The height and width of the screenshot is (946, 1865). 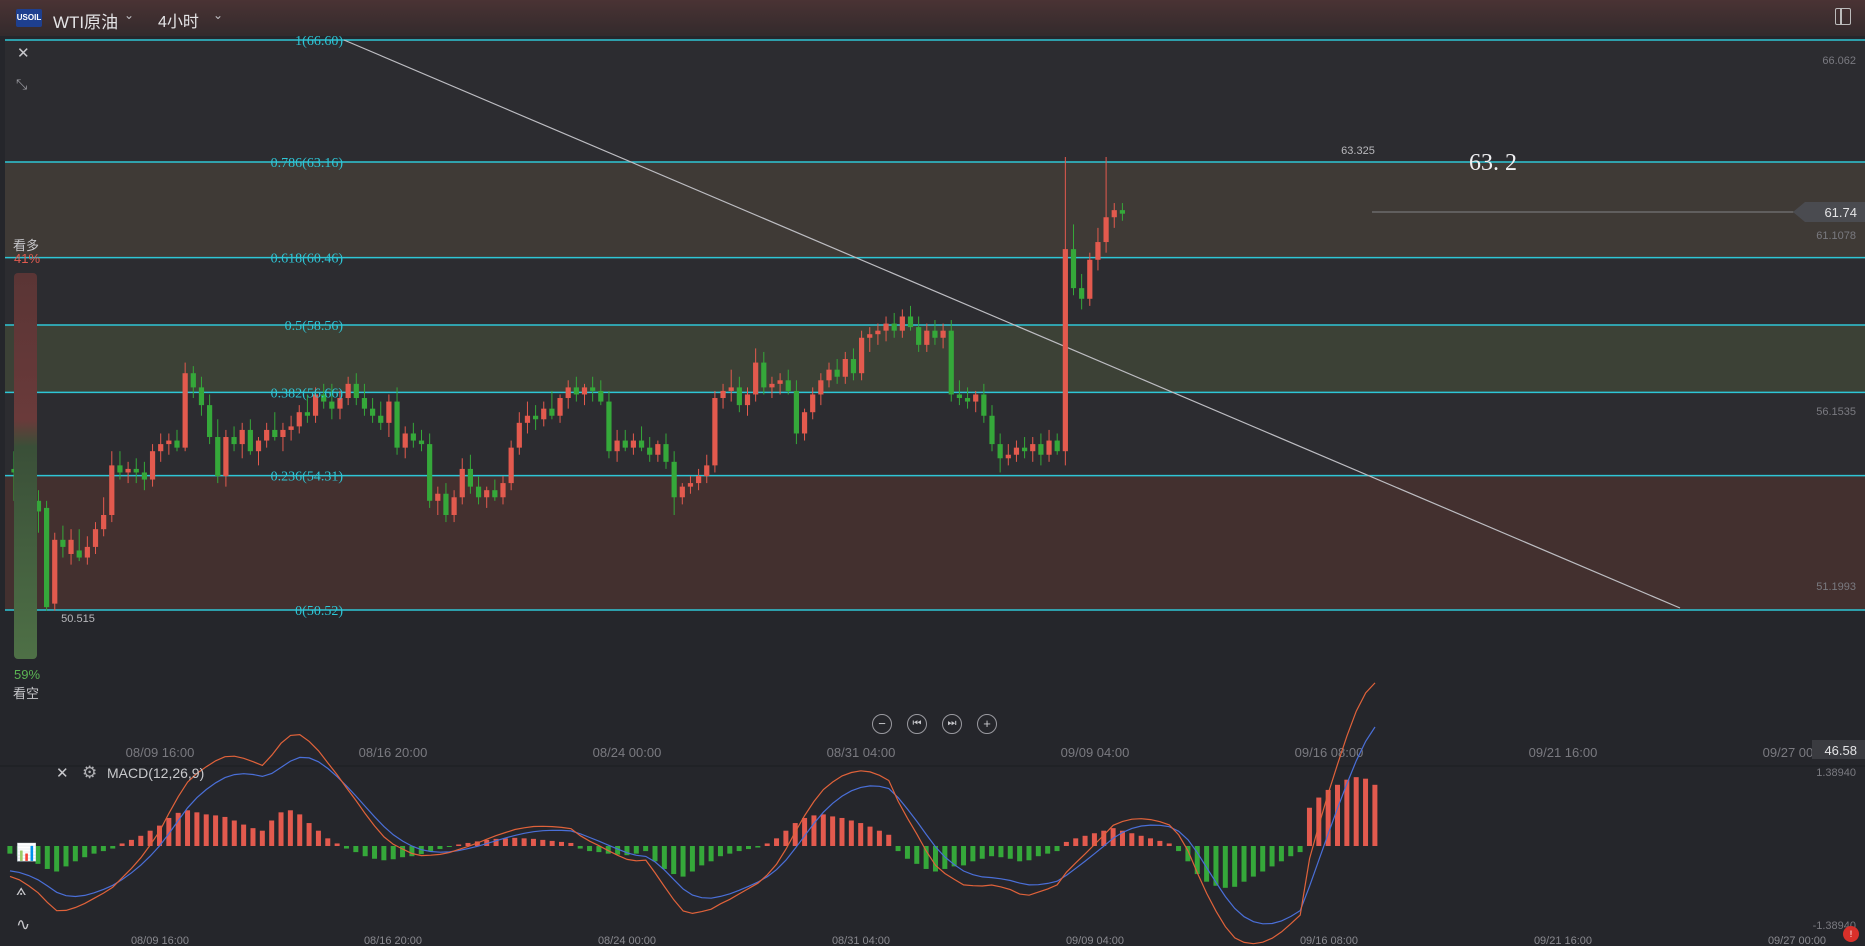 What do you see at coordinates (307, 393) in the screenshot?
I see `fib-label: 0.382(56.66)` at bounding box center [307, 393].